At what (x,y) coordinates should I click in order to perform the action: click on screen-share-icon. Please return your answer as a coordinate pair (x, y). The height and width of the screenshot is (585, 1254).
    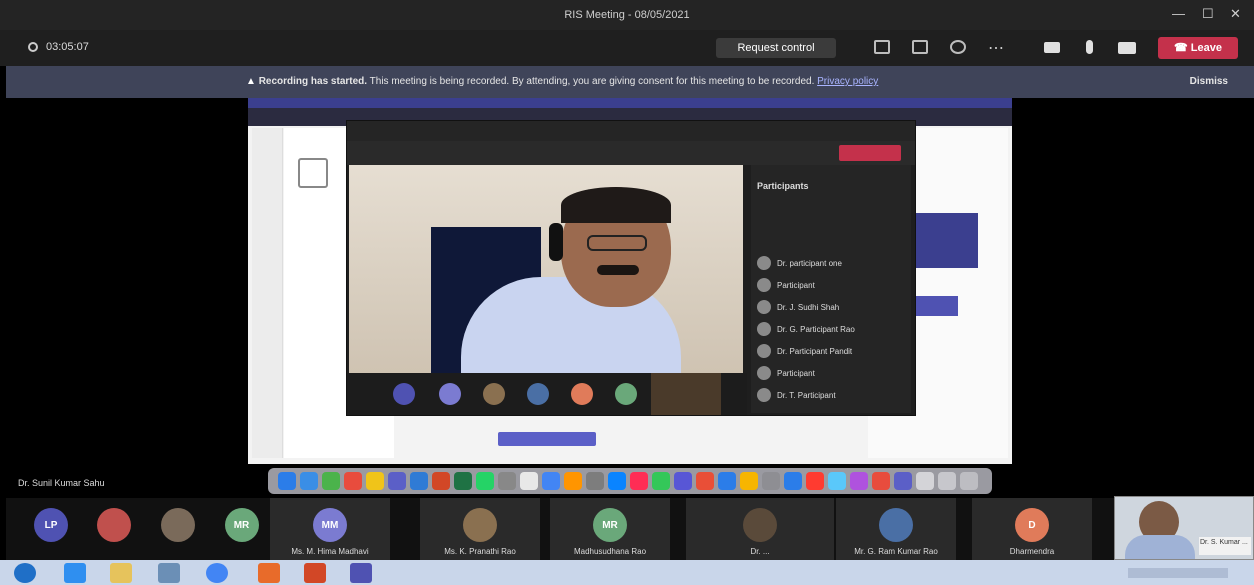
    Looking at the image, I should click on (1127, 48).